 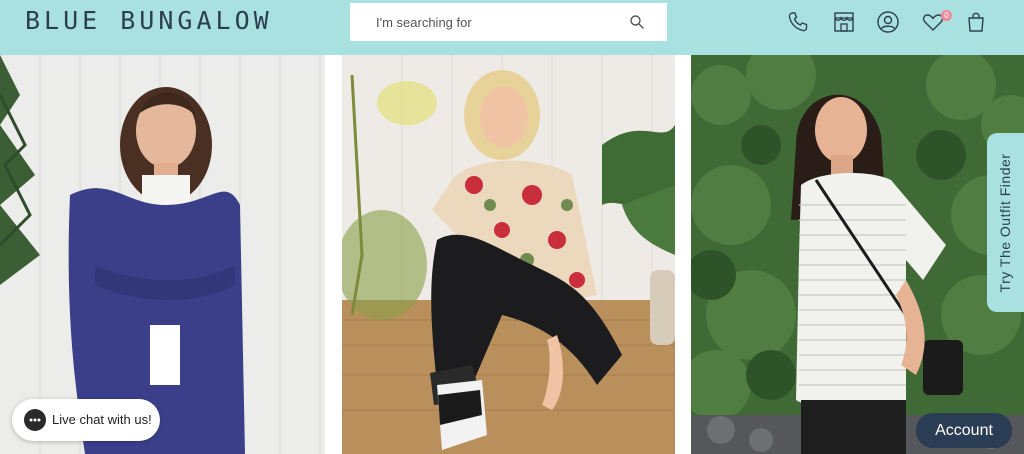 I want to click on live-chat-button: Live chat with us!, so click(x=86, y=420).